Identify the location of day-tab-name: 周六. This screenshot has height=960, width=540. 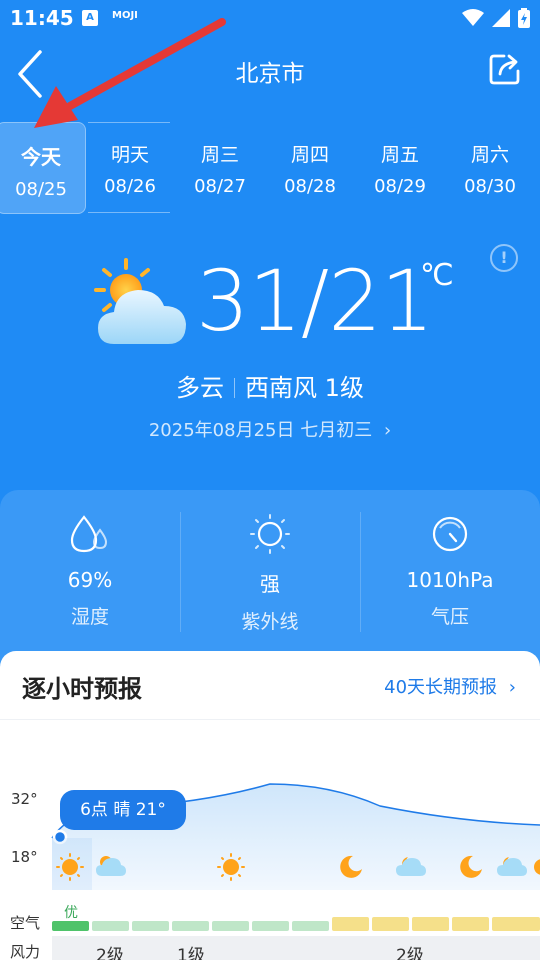
(489, 155).